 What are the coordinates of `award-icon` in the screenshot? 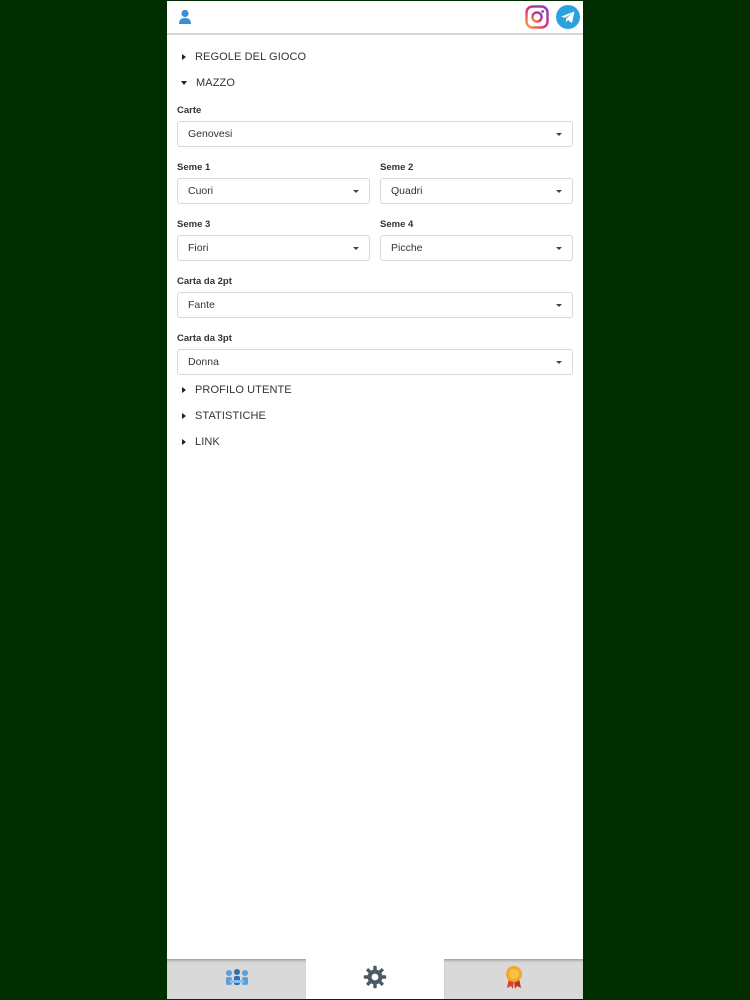 It's located at (514, 979).